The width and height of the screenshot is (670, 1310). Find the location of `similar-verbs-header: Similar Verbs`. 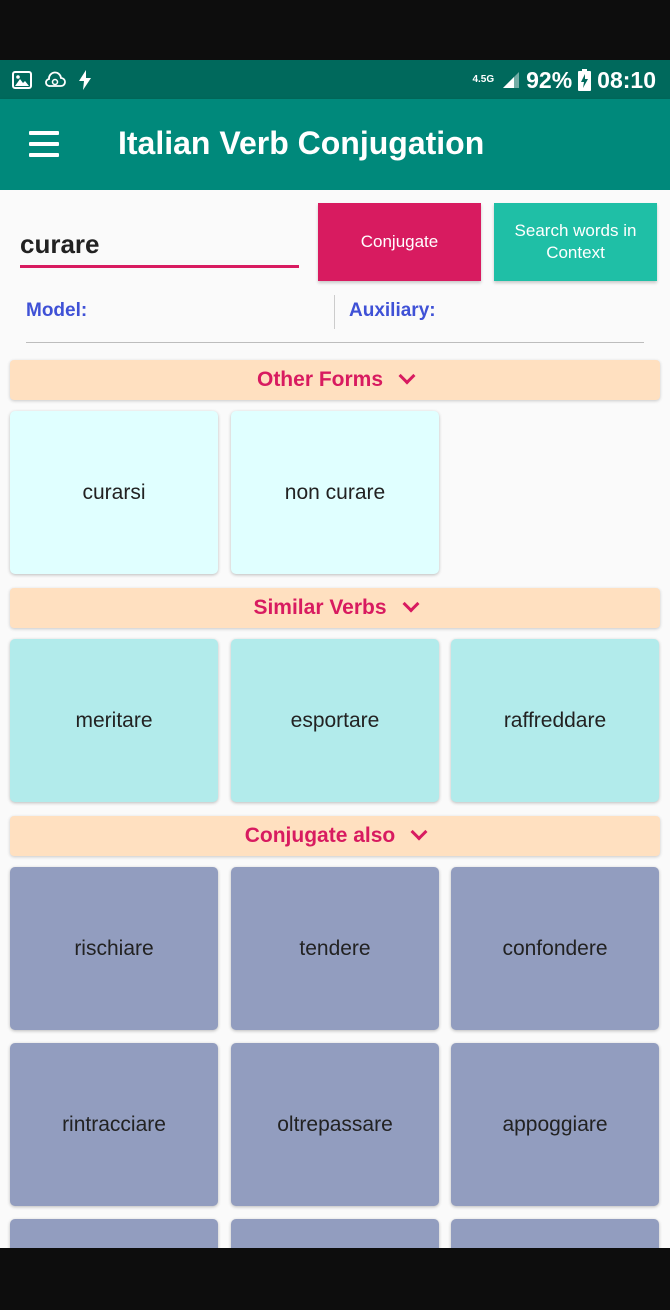

similar-verbs-header: Similar Verbs is located at coordinates (335, 608).